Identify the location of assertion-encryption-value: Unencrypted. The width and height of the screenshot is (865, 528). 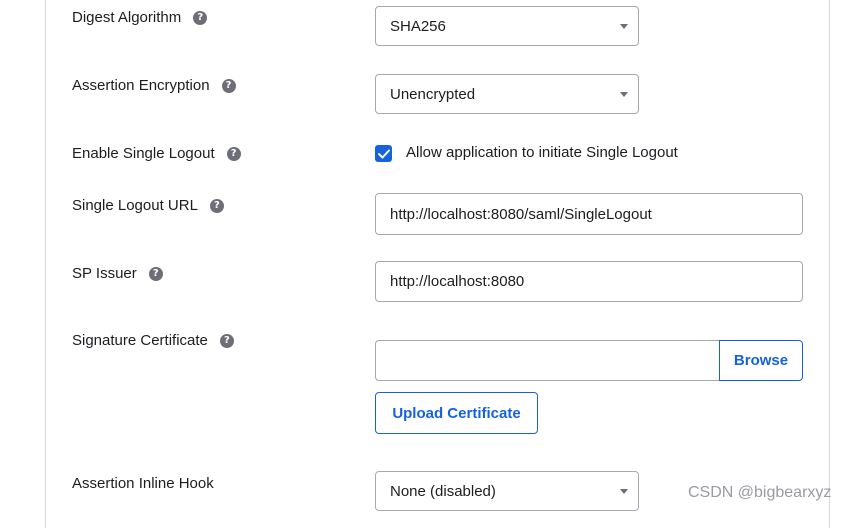
(433, 94).